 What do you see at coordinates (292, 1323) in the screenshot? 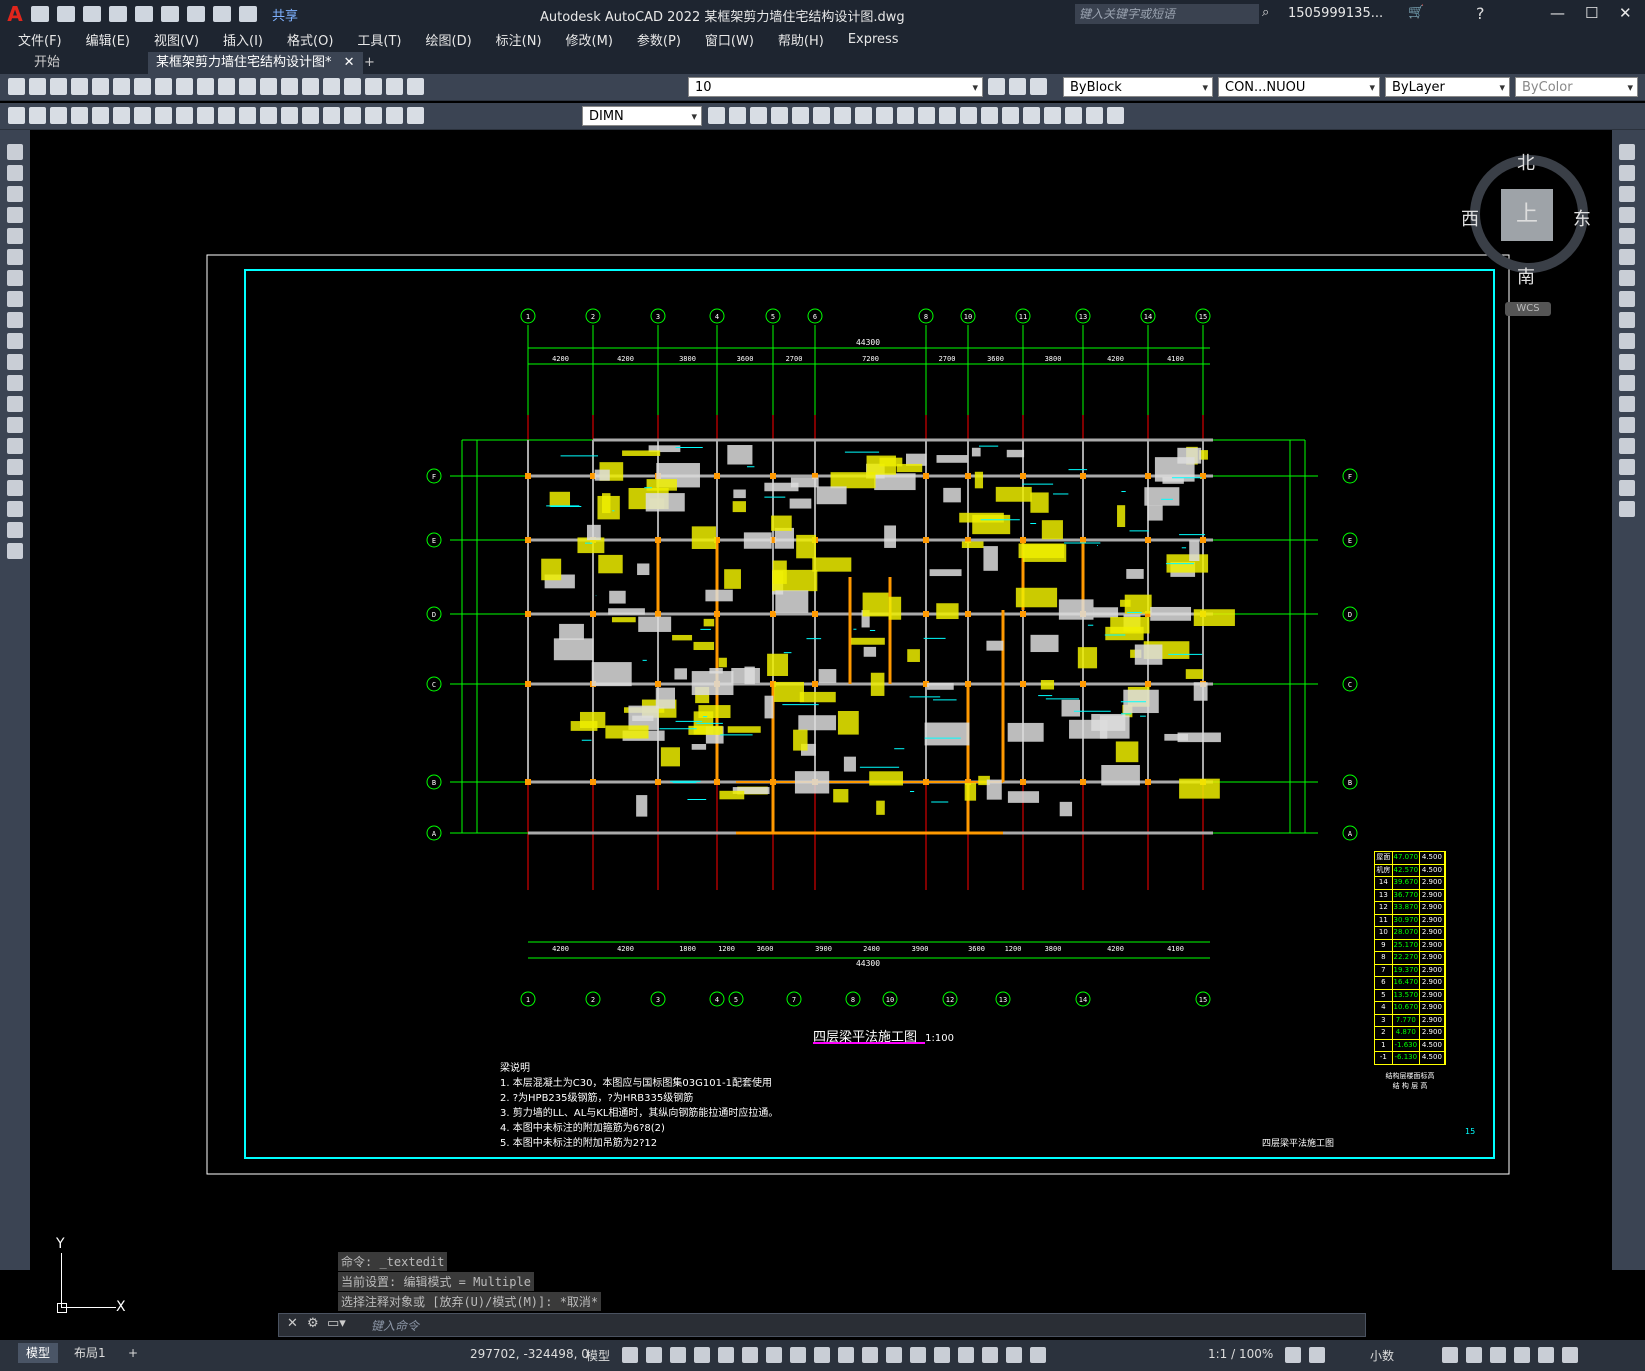
I see `close-command-icon: ✕` at bounding box center [292, 1323].